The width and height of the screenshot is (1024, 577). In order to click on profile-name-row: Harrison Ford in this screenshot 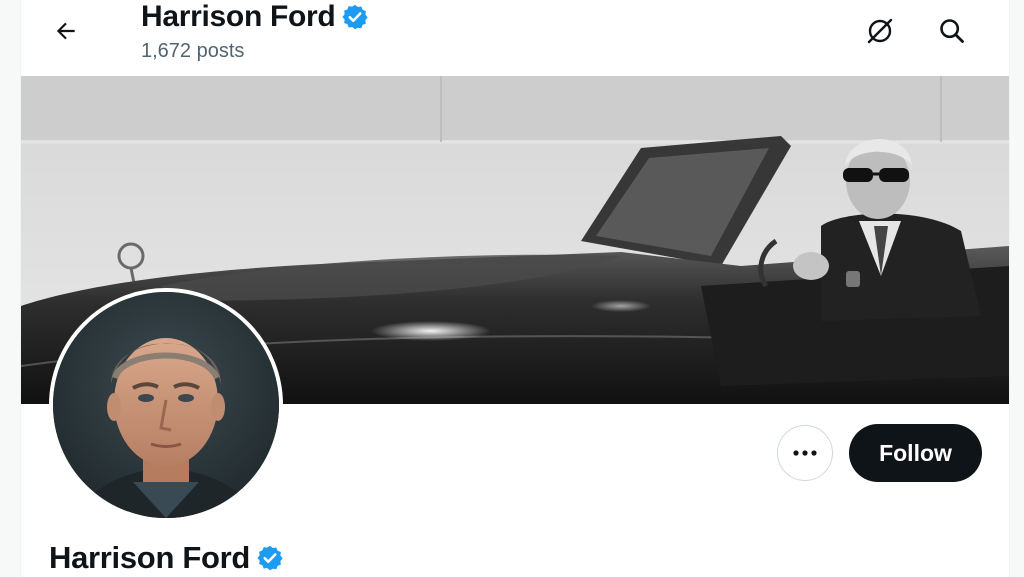, I will do `click(166, 558)`.